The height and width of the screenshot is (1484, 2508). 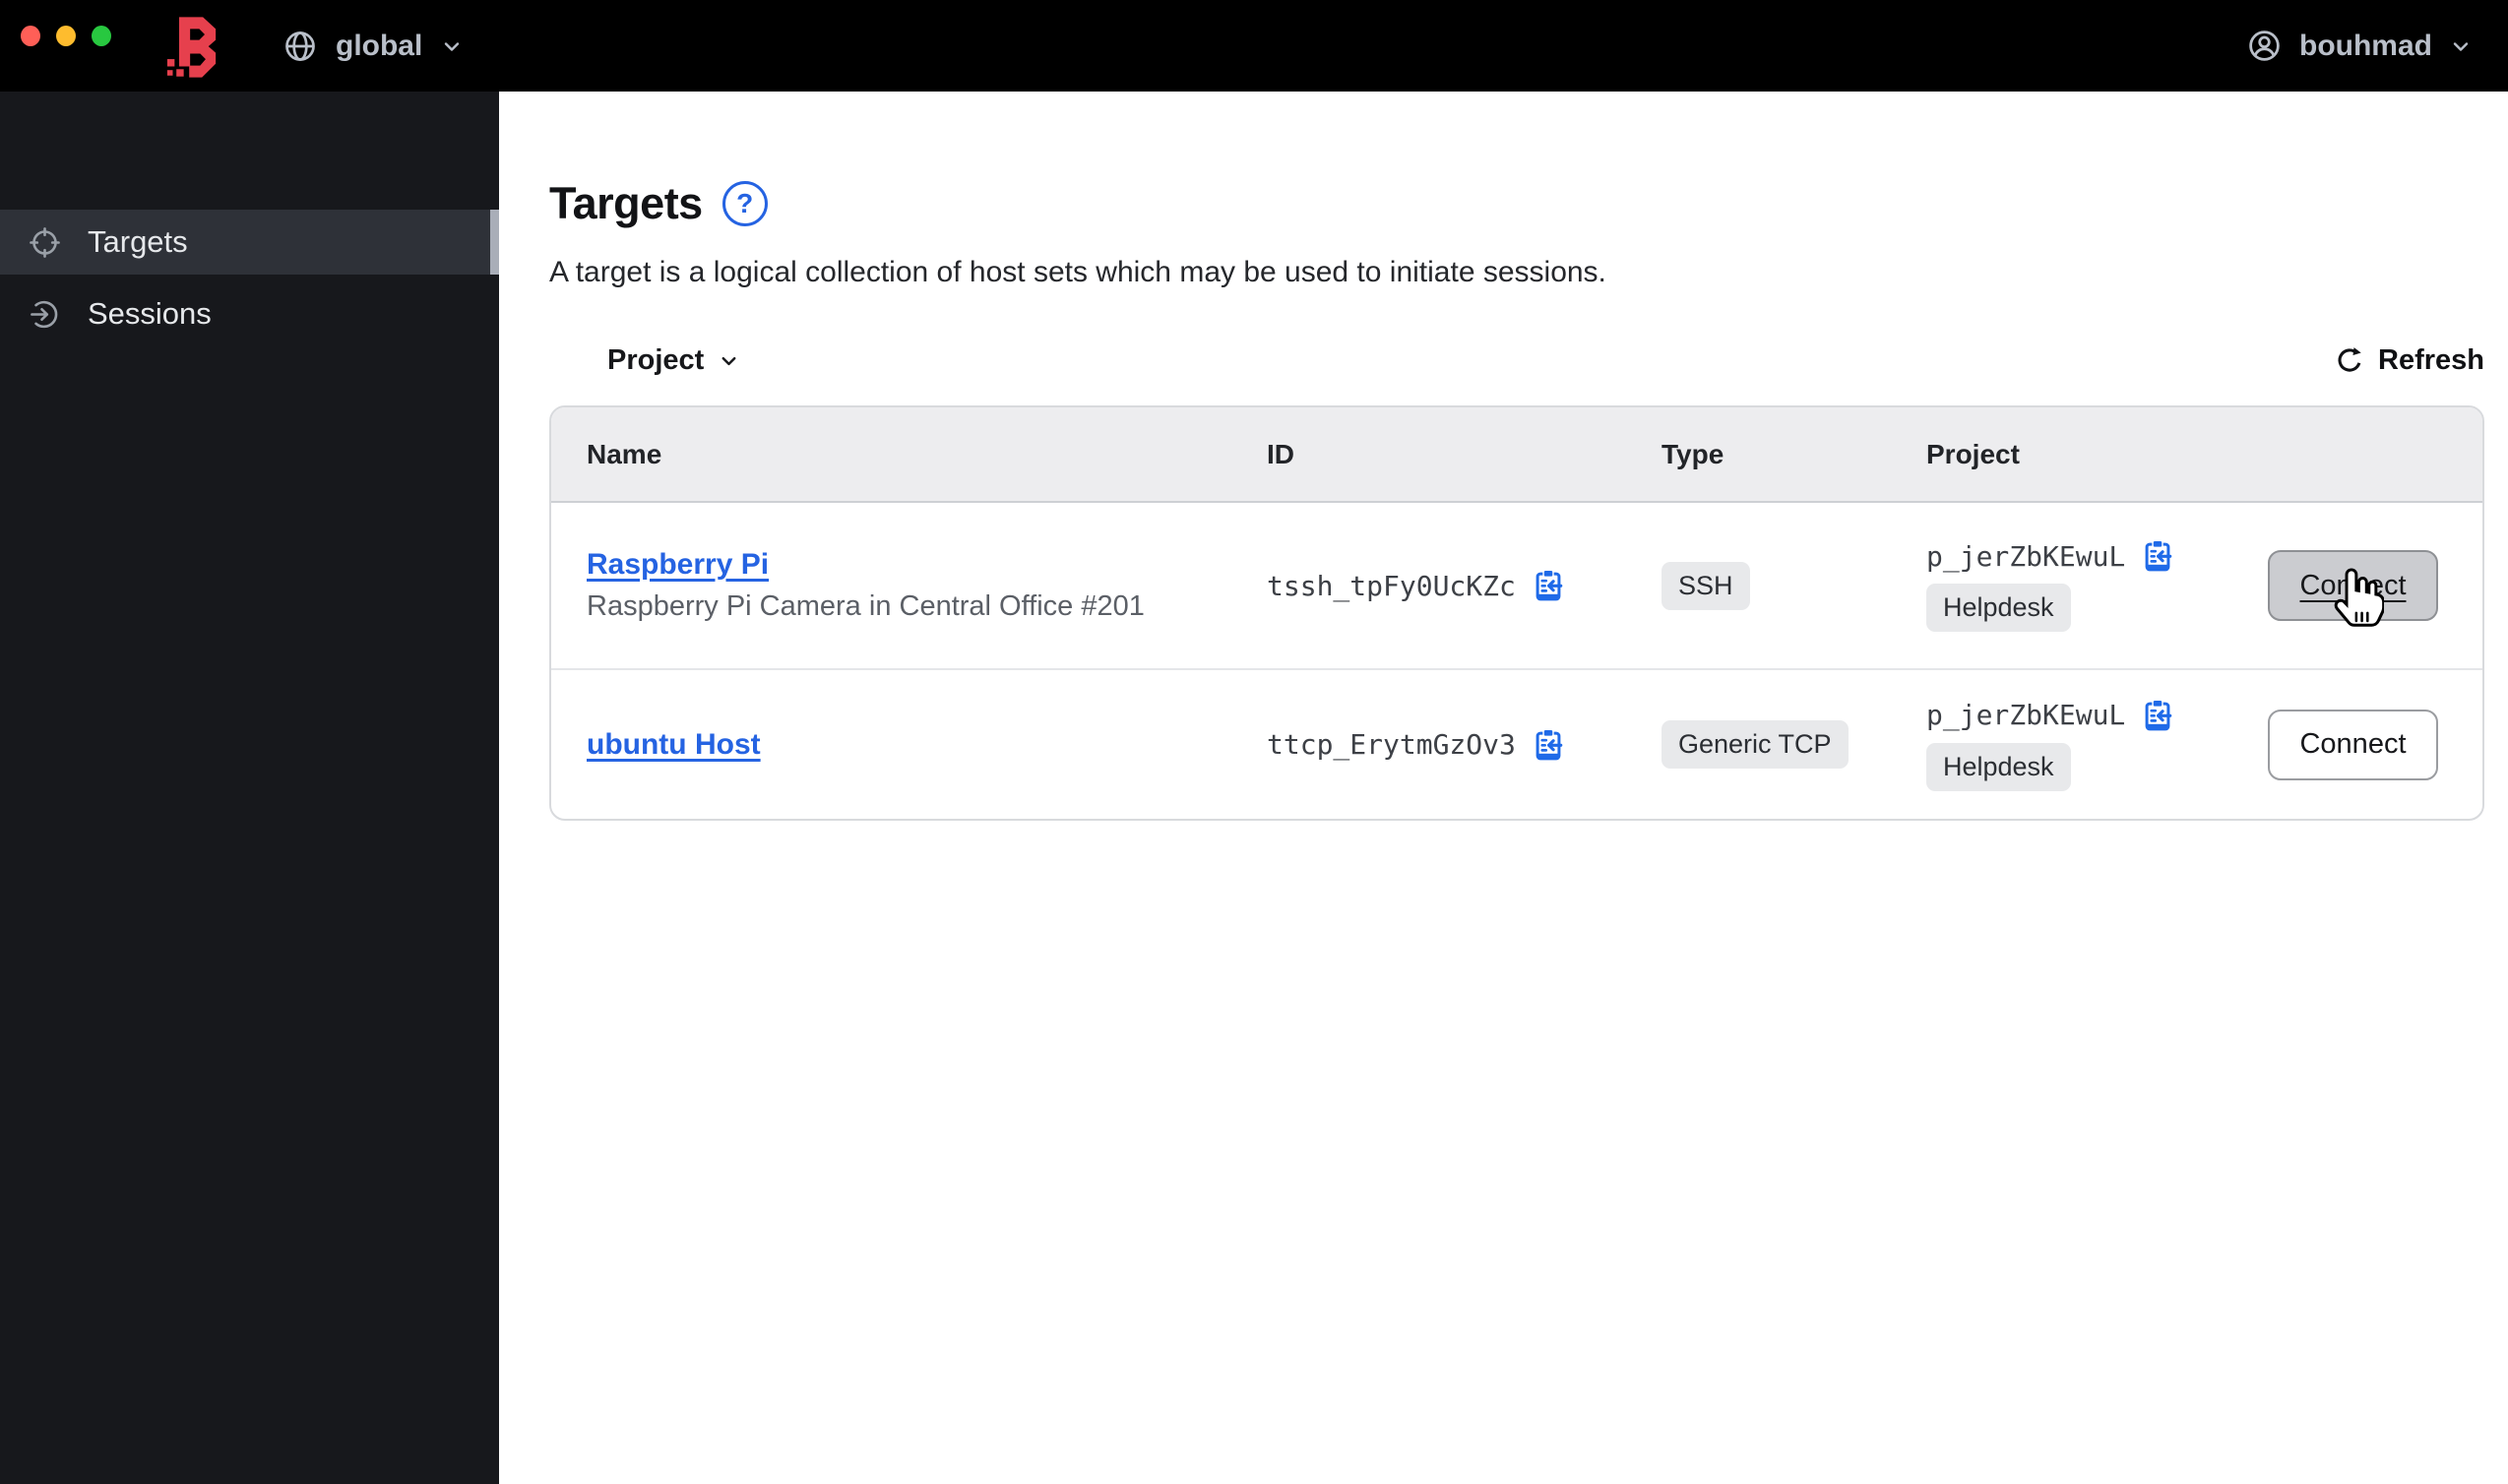 What do you see at coordinates (2350, 361) in the screenshot?
I see `refresh-icon` at bounding box center [2350, 361].